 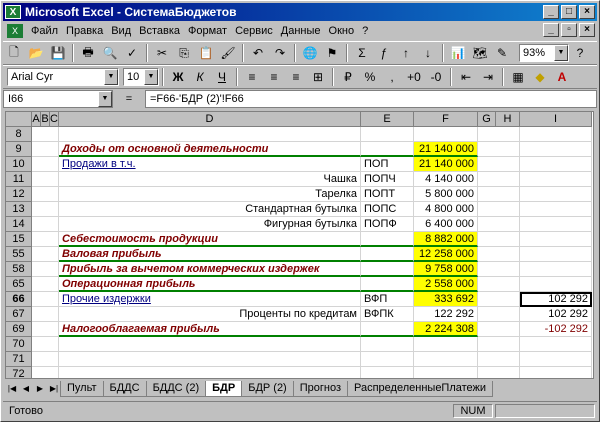 I want to click on doc-minimize-button: _, so click(x=551, y=30).